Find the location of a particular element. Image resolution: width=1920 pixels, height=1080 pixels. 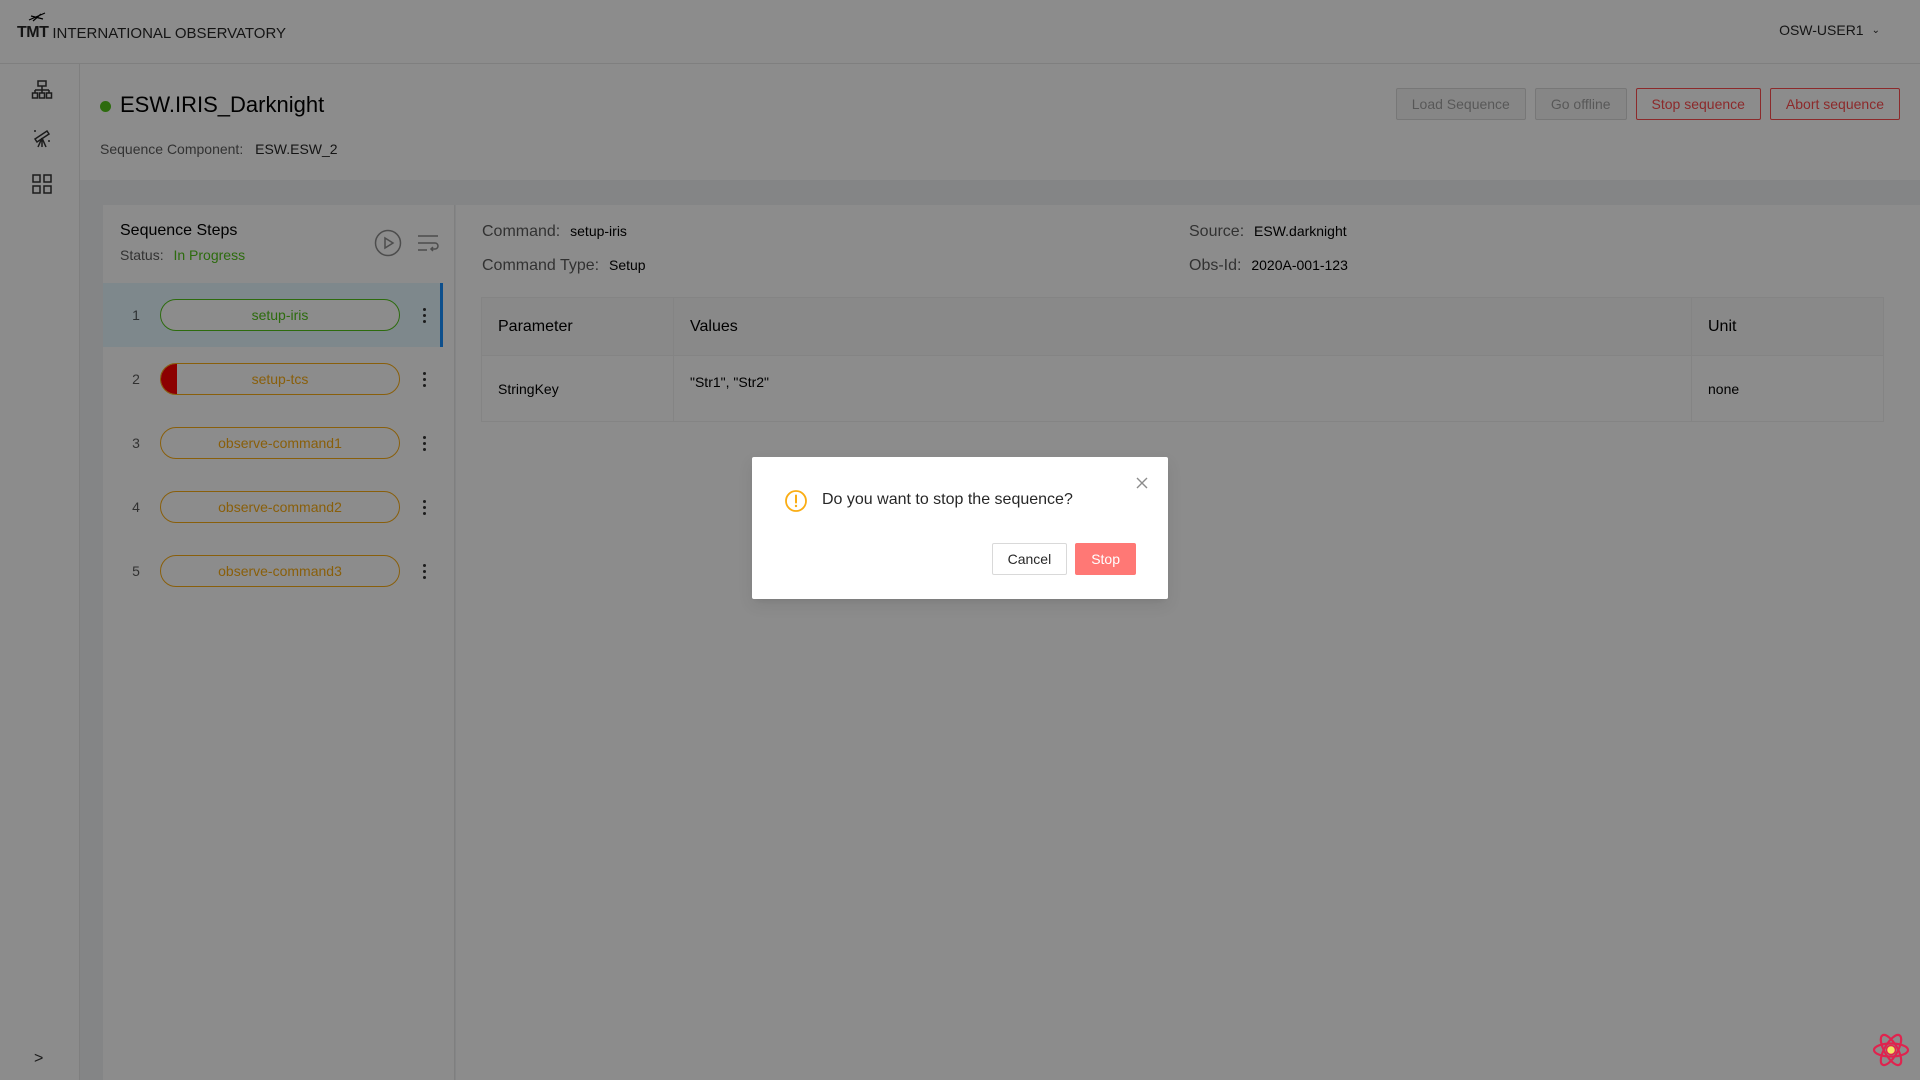

stop-button: Stop is located at coordinates (1105, 559).